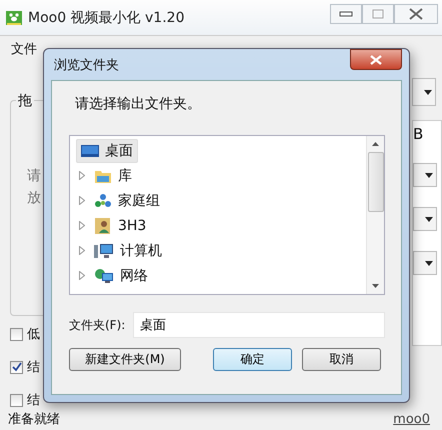 This screenshot has height=430, width=442. What do you see at coordinates (418, 134) in the screenshot?
I see `label-text: B` at bounding box center [418, 134].